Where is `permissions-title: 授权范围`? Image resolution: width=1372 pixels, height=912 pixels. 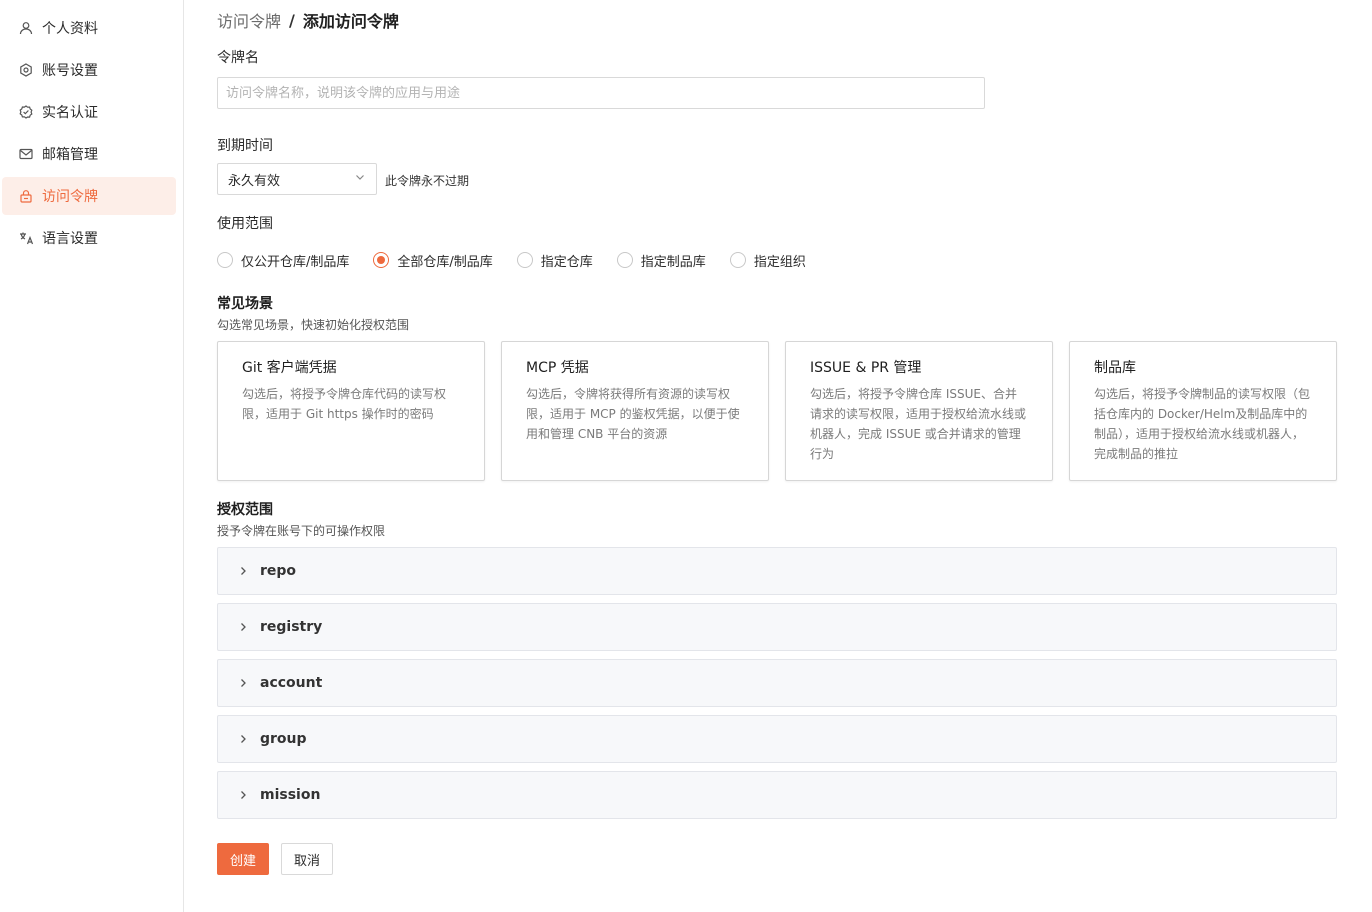
permissions-title: 授权范围 is located at coordinates (245, 510).